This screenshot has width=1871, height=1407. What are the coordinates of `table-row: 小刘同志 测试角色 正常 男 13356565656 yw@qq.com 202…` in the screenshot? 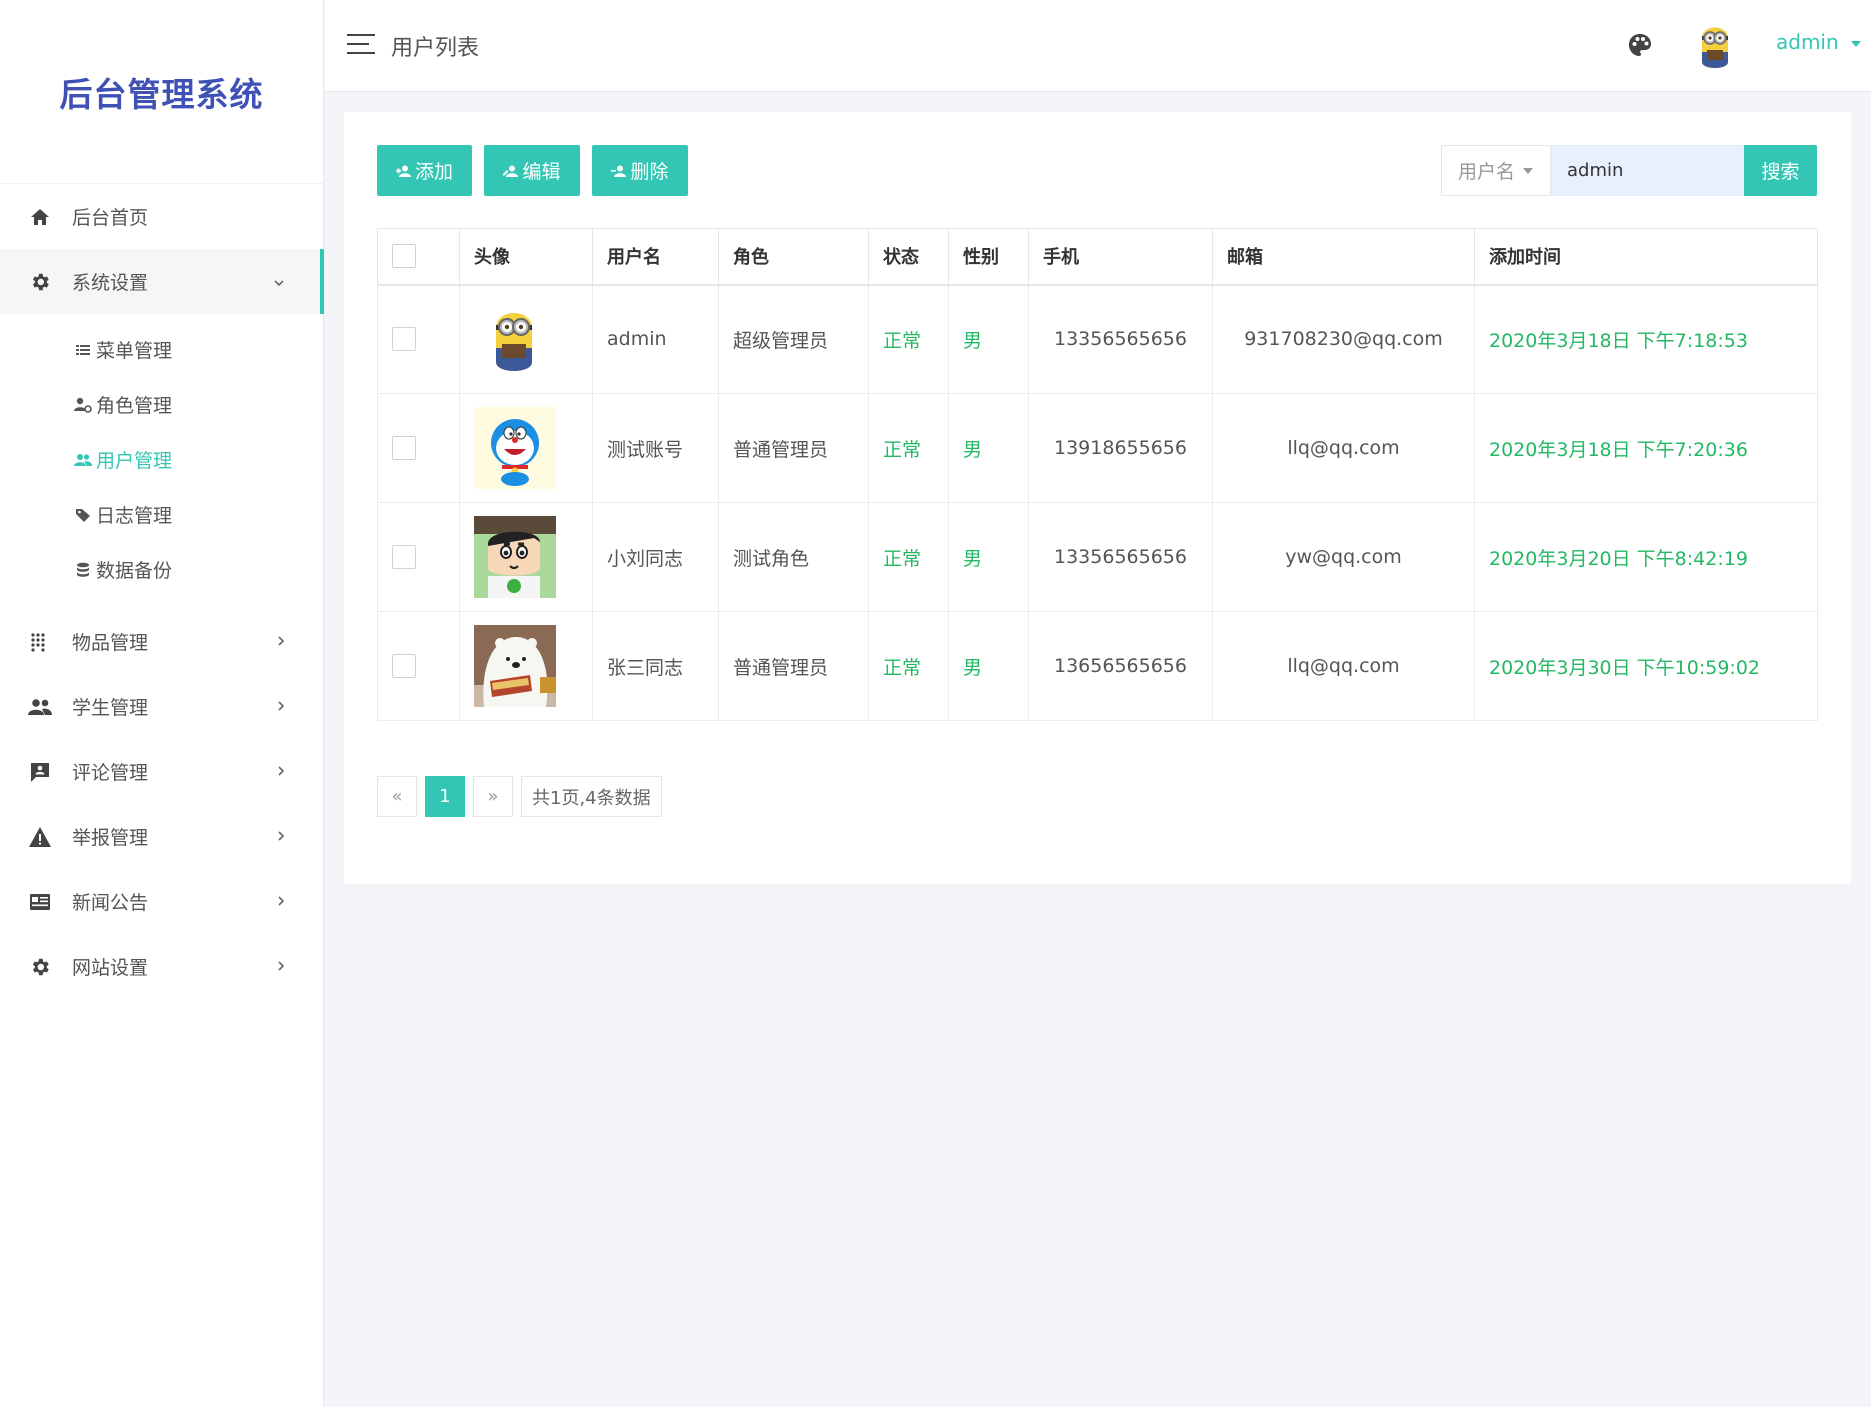 It's located at (1097, 557).